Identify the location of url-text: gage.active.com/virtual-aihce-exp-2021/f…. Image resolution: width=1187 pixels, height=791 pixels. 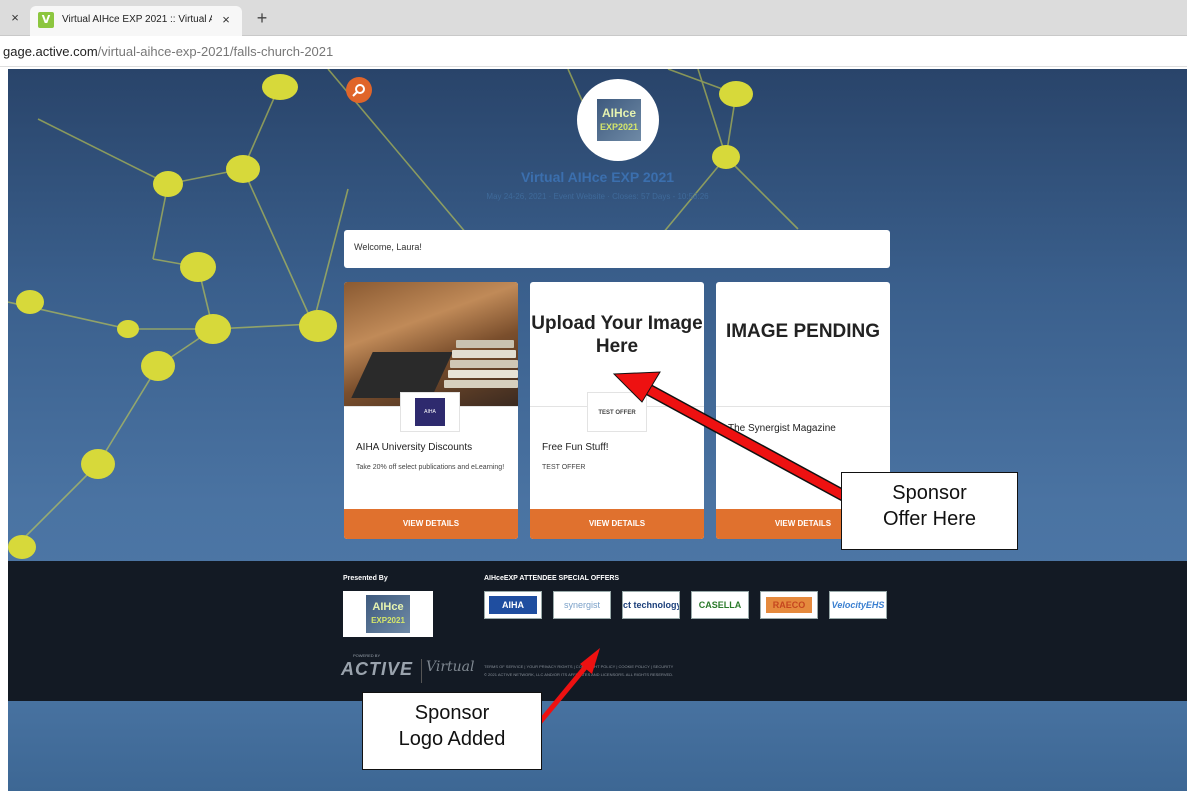
(168, 51).